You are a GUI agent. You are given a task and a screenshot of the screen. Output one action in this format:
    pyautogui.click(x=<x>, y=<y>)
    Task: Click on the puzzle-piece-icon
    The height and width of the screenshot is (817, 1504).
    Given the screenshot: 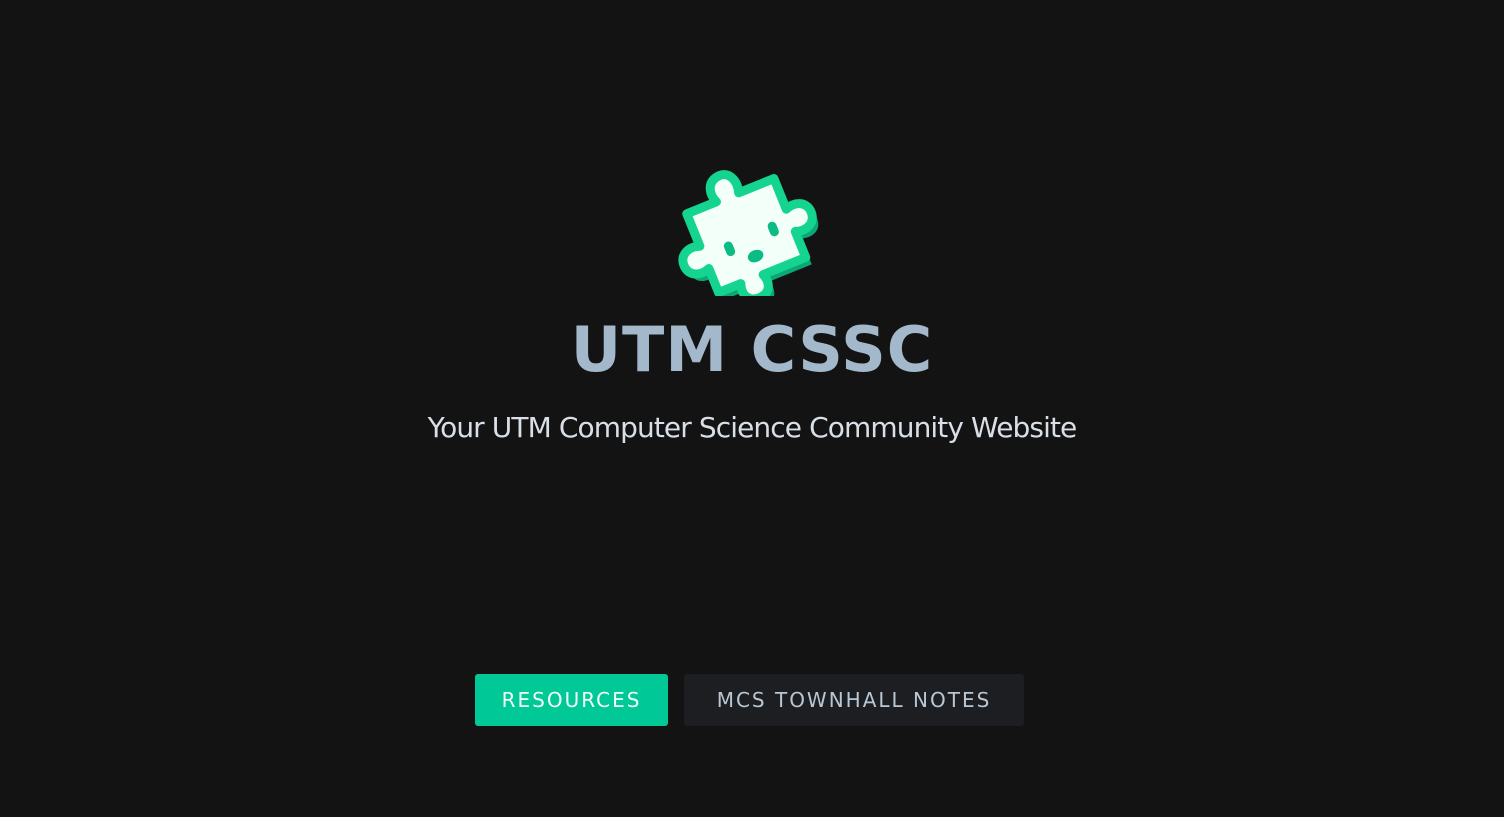 What is the action you would take?
    pyautogui.click(x=749, y=221)
    